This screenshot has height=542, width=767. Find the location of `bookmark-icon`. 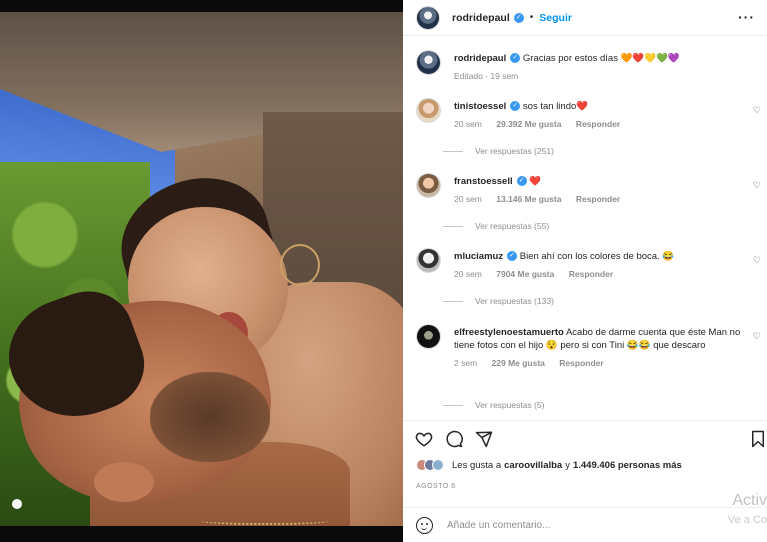

bookmark-icon is located at coordinates (758, 439).